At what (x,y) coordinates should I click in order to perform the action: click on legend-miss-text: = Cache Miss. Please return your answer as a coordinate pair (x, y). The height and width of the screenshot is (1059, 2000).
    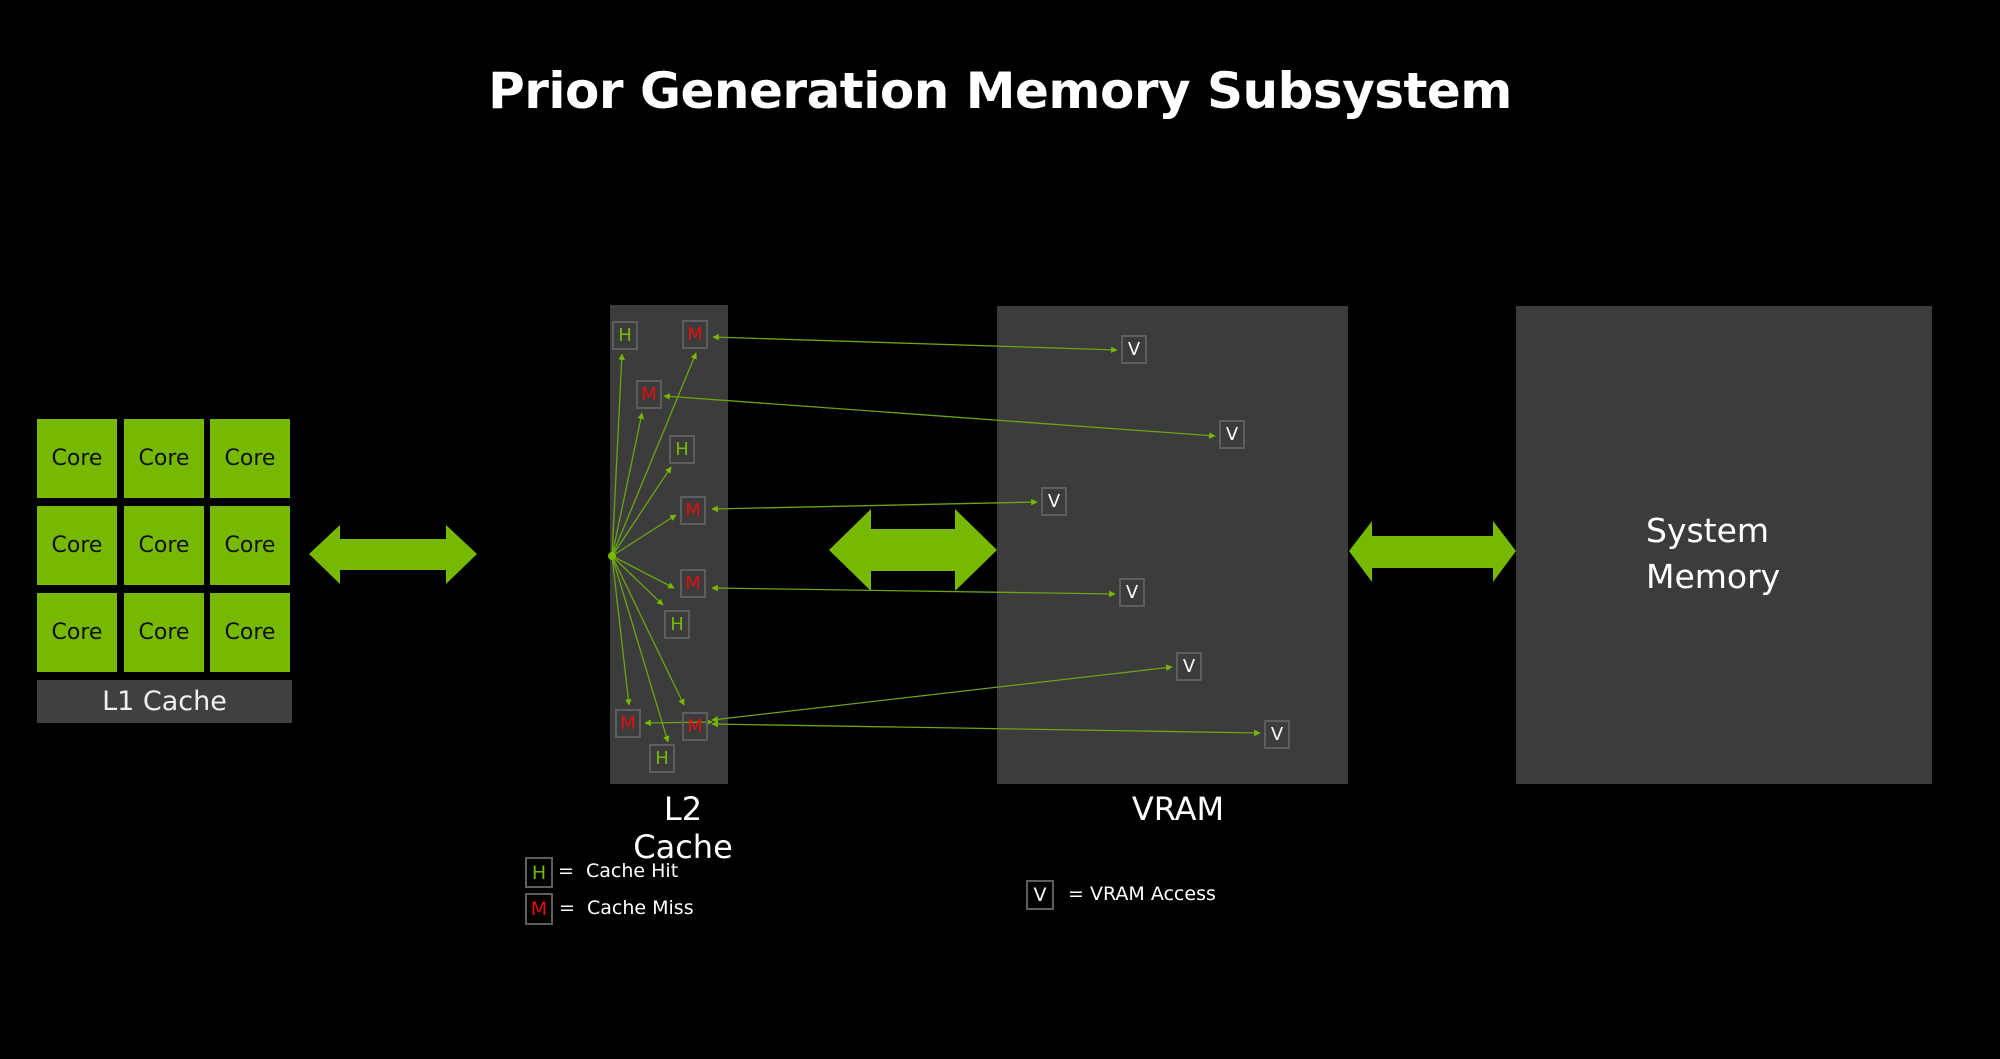
    Looking at the image, I should click on (626, 908).